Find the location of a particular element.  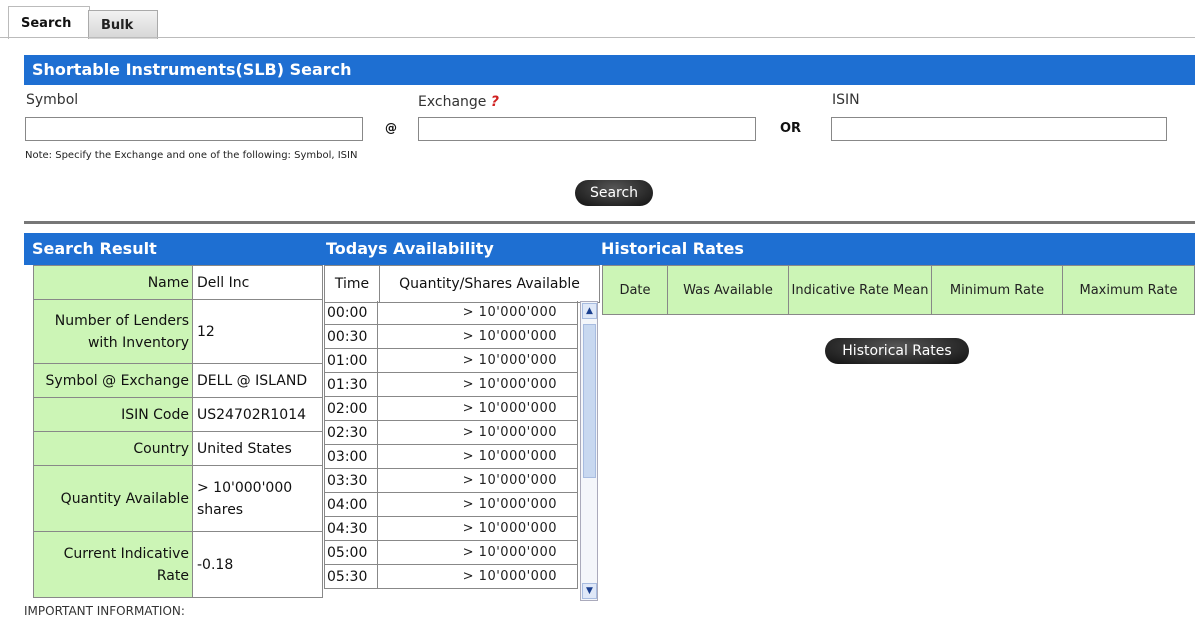

search-result-title: Search Result is located at coordinates (94, 248).